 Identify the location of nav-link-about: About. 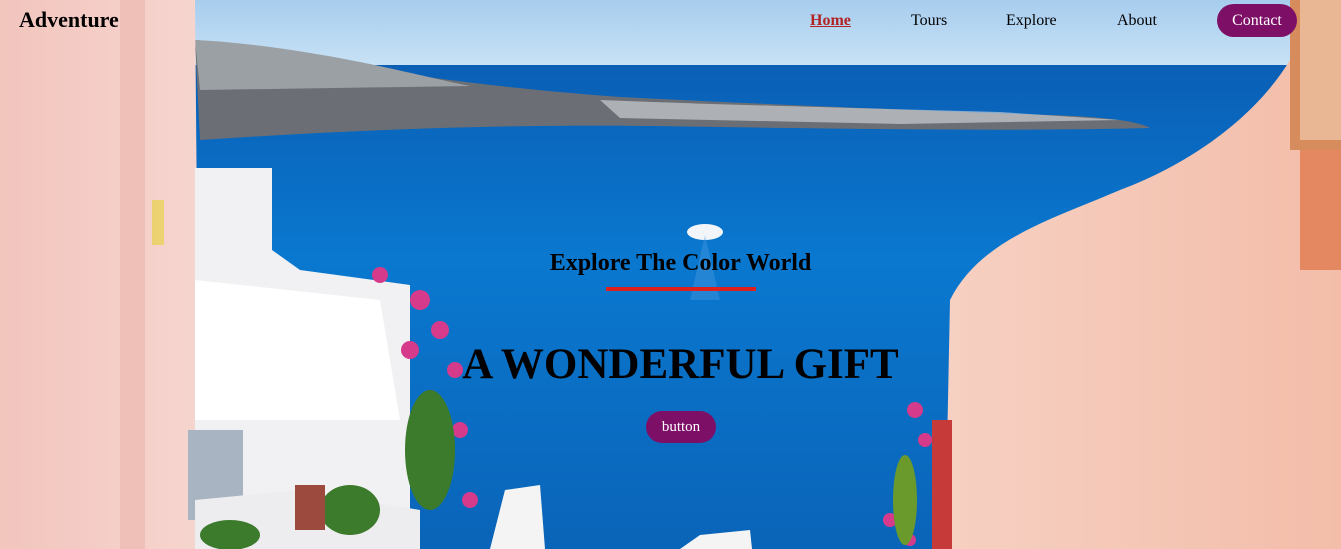
(1137, 21).